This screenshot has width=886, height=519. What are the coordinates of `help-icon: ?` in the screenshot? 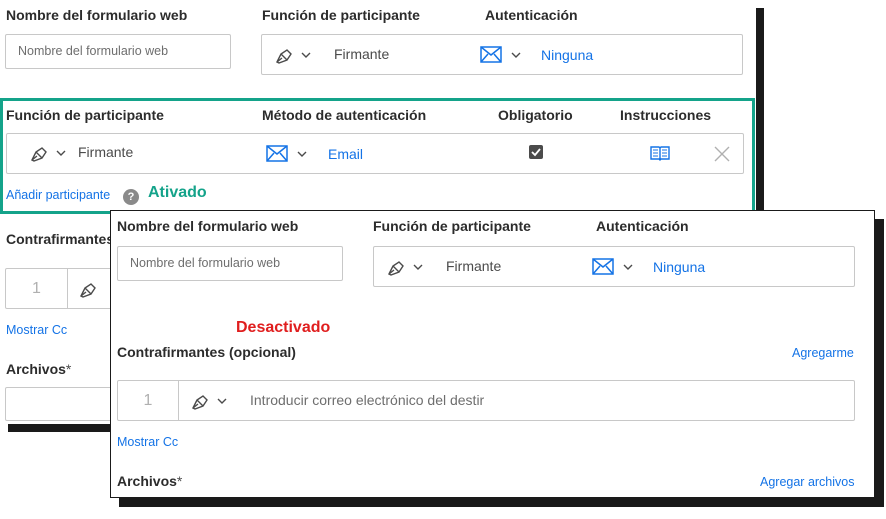 It's located at (131, 197).